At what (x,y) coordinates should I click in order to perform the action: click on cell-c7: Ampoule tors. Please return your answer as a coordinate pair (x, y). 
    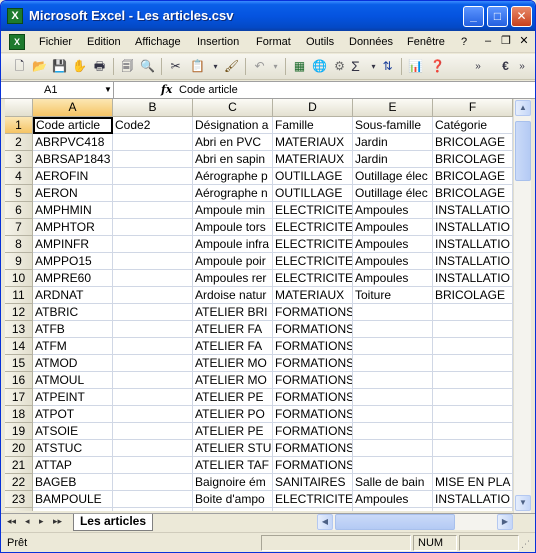
    Looking at the image, I should click on (233, 227).